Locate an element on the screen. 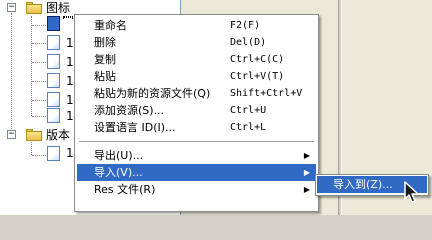  menu-item-res-file: Res 文件(R) ▶ is located at coordinates (196, 189).